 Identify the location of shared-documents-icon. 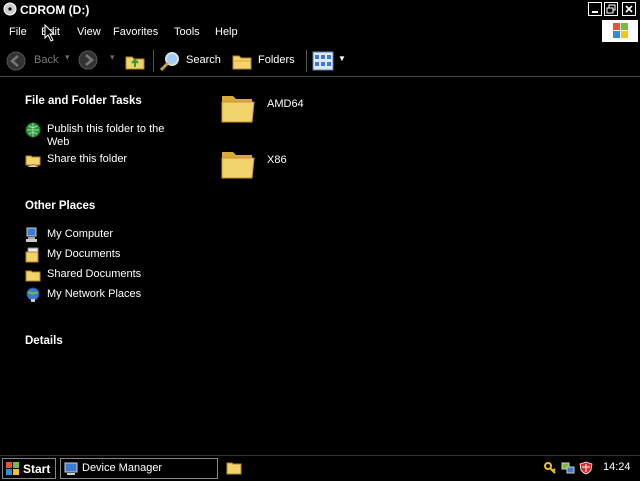
(33, 276).